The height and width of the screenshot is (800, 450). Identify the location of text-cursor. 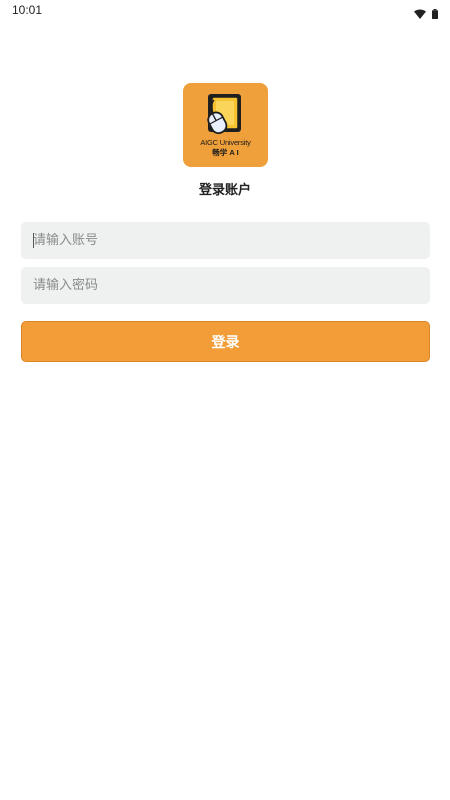
(33, 240).